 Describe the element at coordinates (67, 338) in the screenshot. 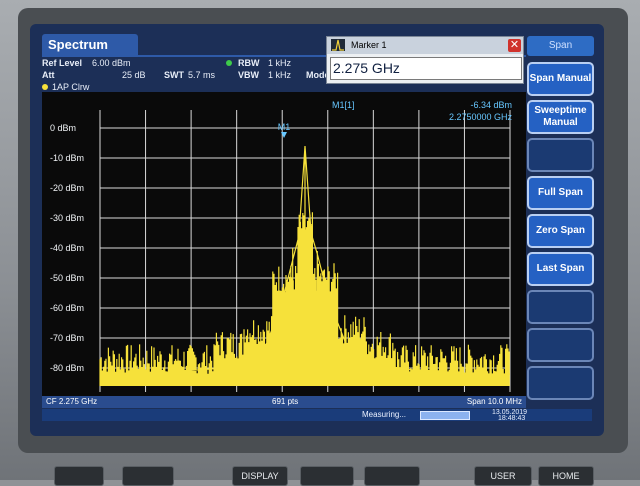

I see `y-tick-label: -70 dBm` at that location.